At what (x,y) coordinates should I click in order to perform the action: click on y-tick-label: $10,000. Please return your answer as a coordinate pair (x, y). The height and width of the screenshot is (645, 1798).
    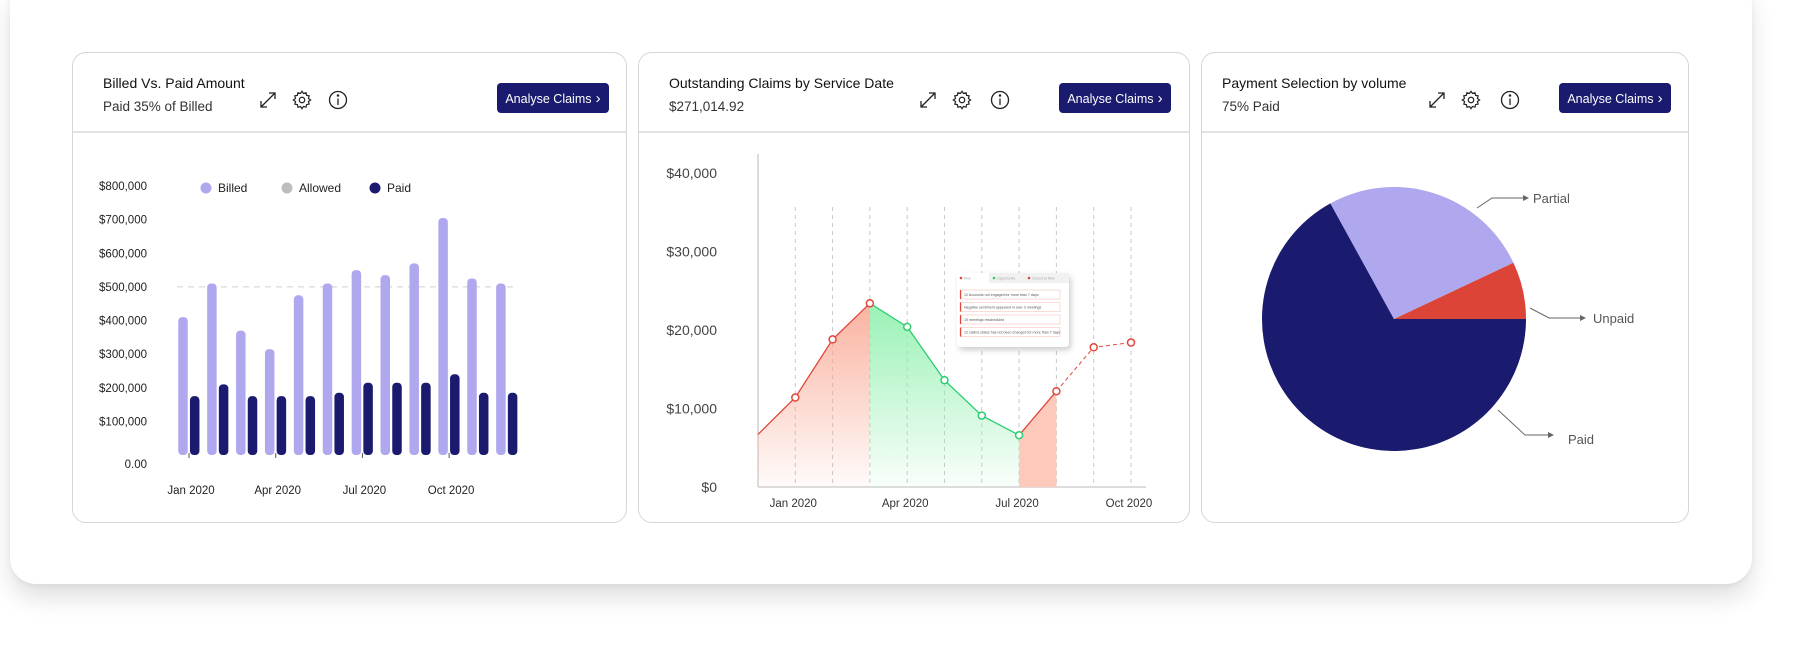
    Looking at the image, I should click on (691, 409).